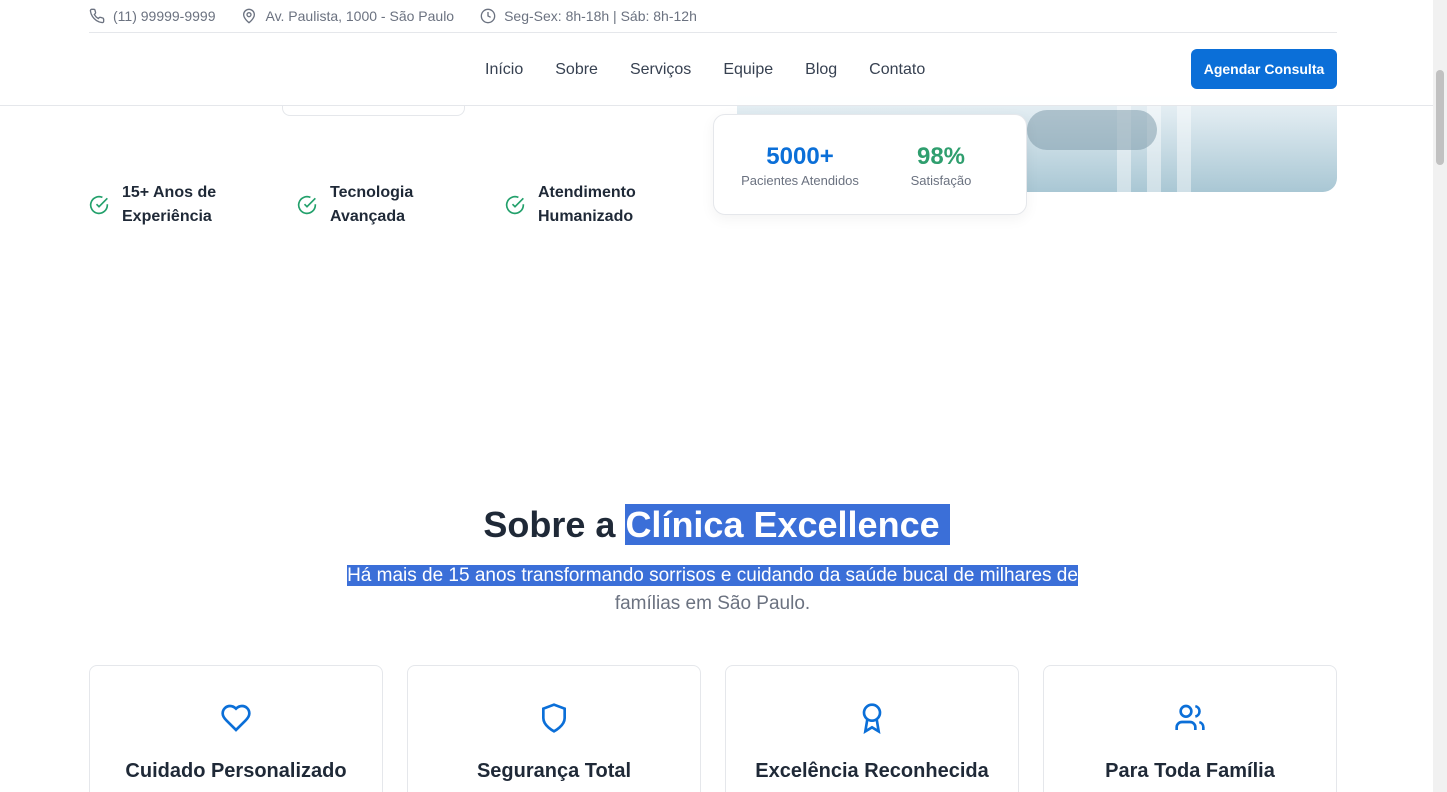  Describe the element at coordinates (1190, 717) in the screenshot. I see `users-icon` at that location.